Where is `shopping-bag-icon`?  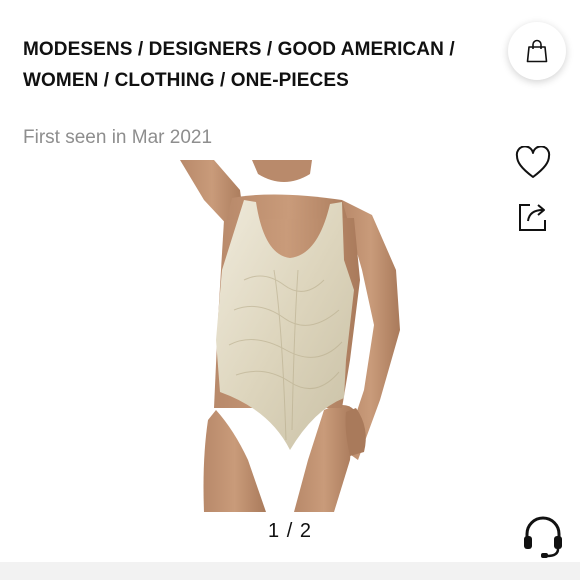 shopping-bag-icon is located at coordinates (537, 51).